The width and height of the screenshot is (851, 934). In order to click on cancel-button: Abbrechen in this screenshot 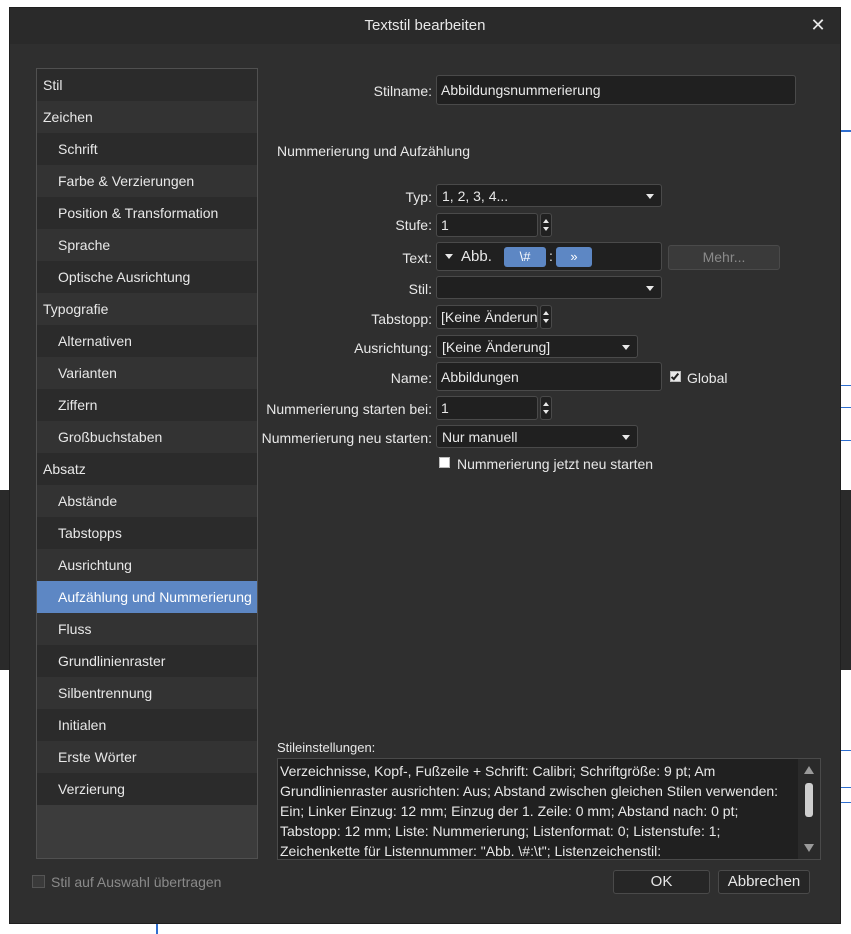, I will do `click(764, 882)`.